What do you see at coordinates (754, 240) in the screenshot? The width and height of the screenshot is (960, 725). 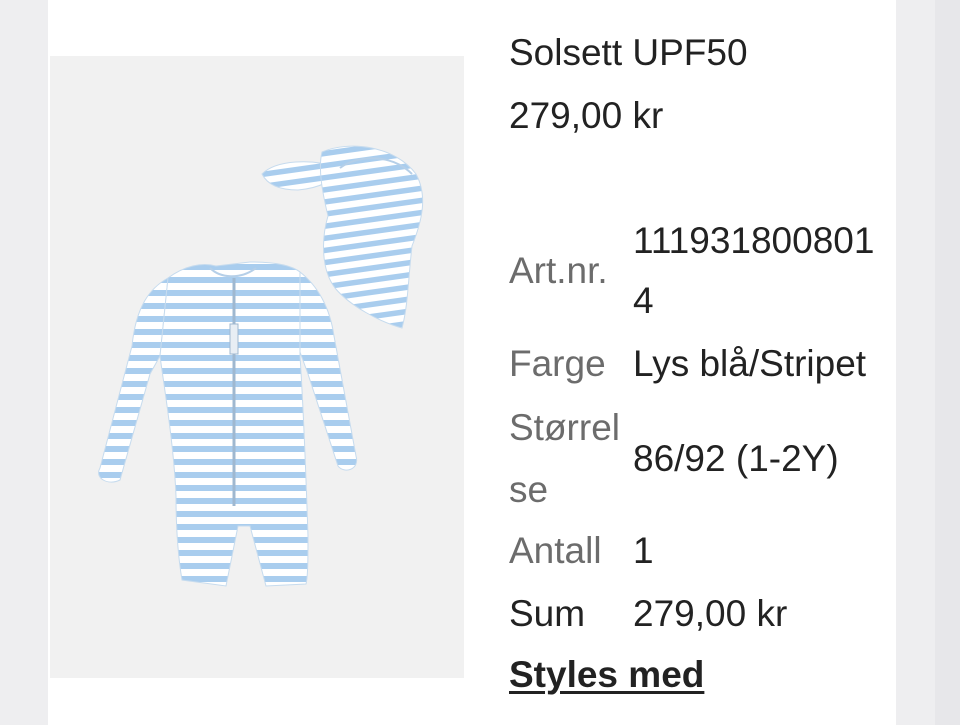 I see `article-number-value-line1: 111931800801` at bounding box center [754, 240].